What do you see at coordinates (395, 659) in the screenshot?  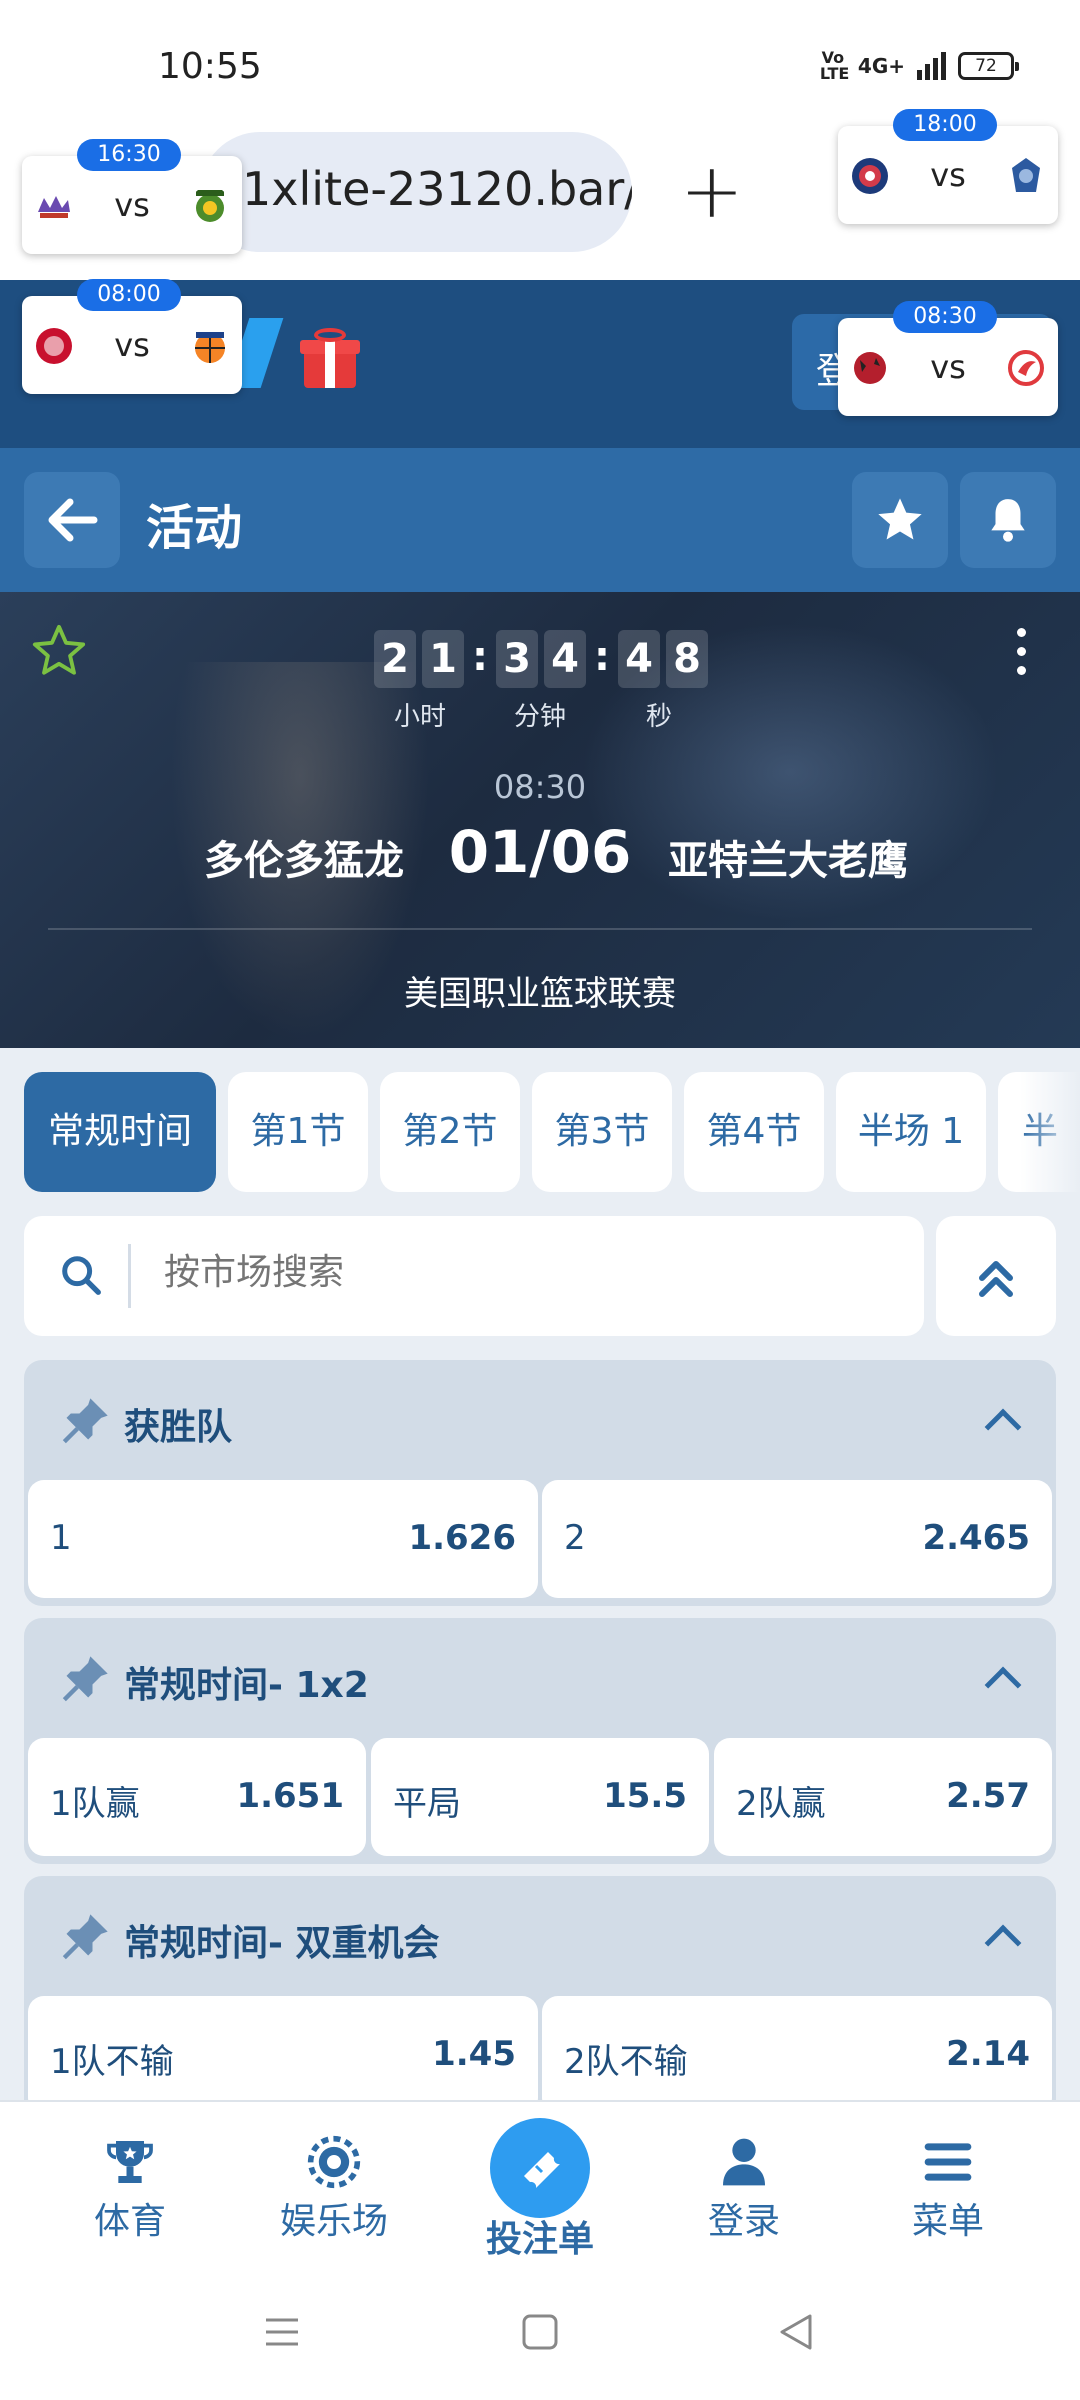 I see `countdown-digit: 2` at bounding box center [395, 659].